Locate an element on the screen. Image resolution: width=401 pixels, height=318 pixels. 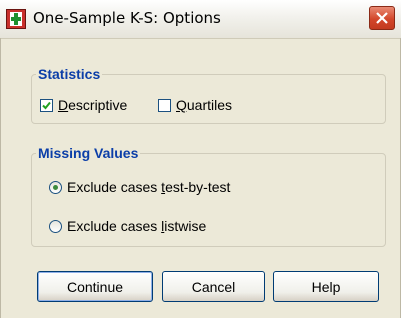
spss-dialog-icon is located at coordinates (16, 19).